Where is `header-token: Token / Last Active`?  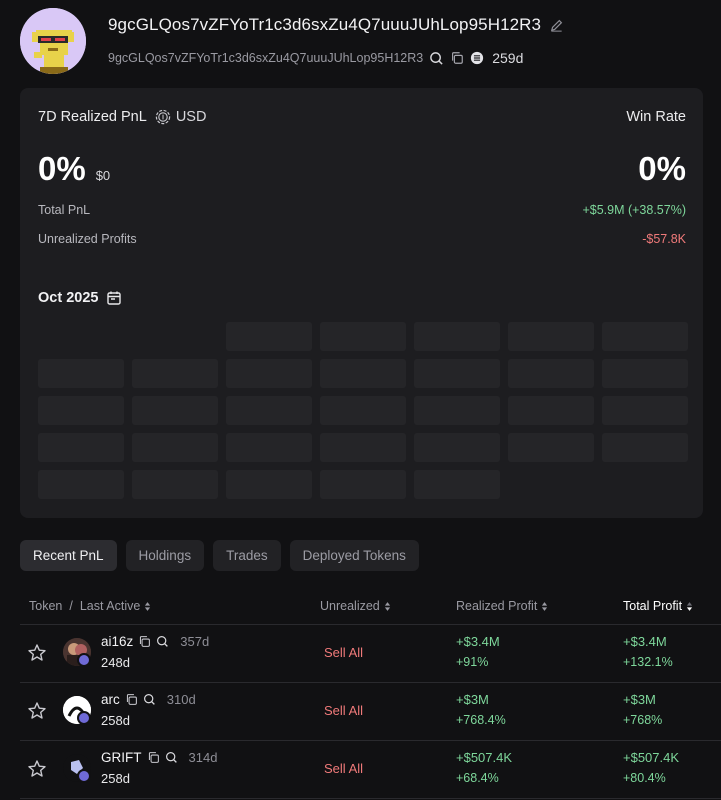
header-token: Token / Last Active is located at coordinates (90, 606).